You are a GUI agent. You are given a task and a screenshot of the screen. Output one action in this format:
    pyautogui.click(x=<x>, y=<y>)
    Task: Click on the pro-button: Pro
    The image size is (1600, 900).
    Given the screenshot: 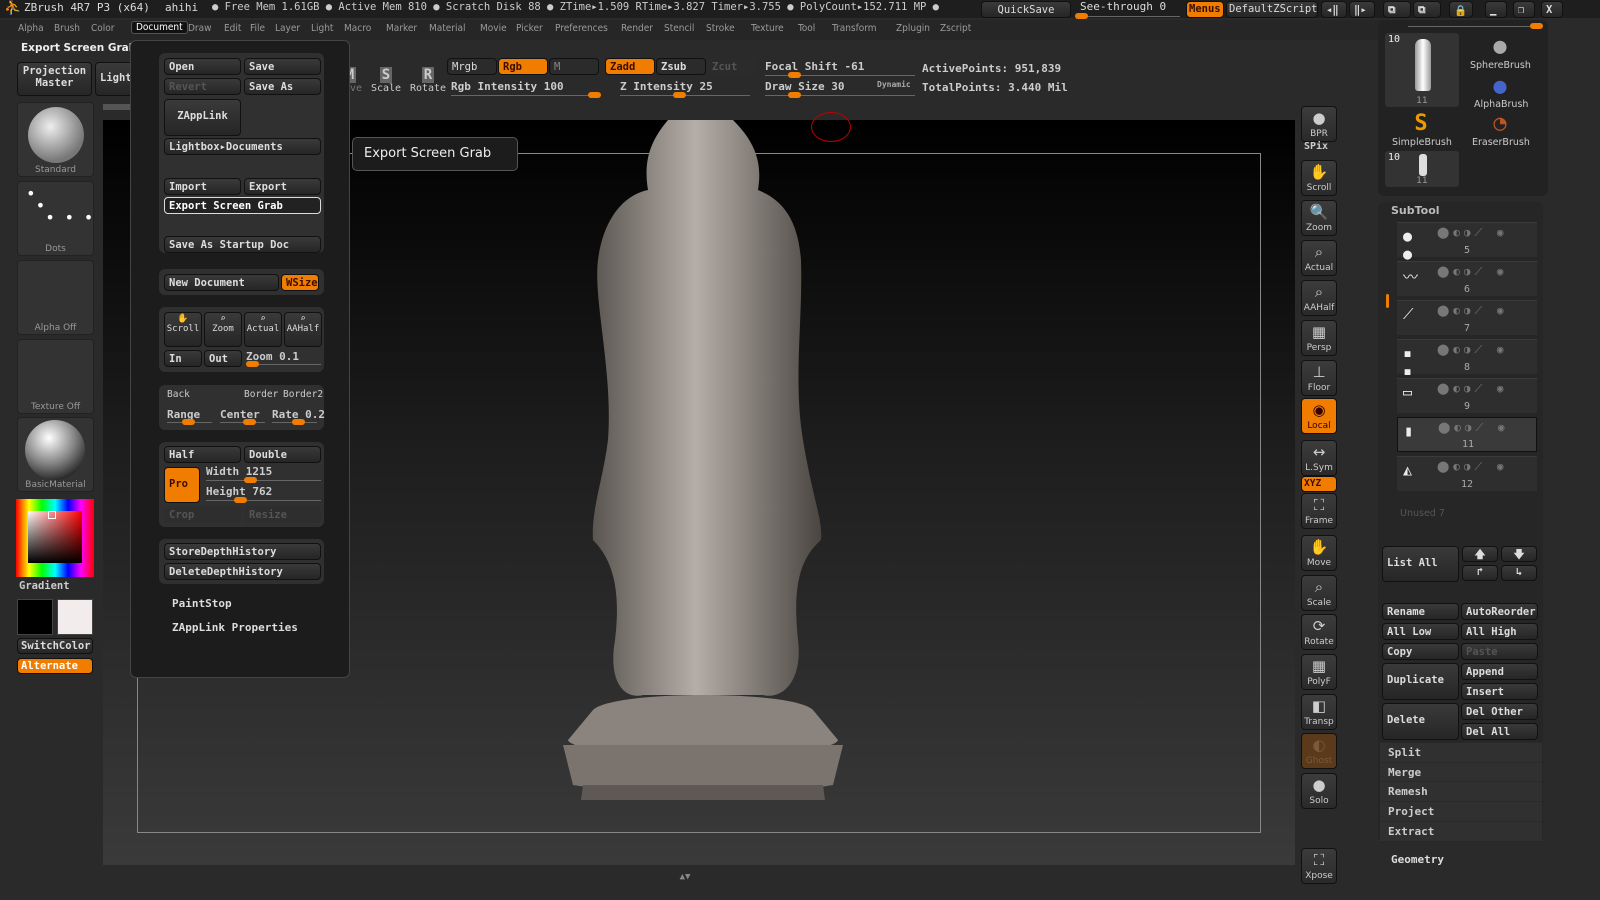 What is the action you would take?
    pyautogui.click(x=182, y=485)
    